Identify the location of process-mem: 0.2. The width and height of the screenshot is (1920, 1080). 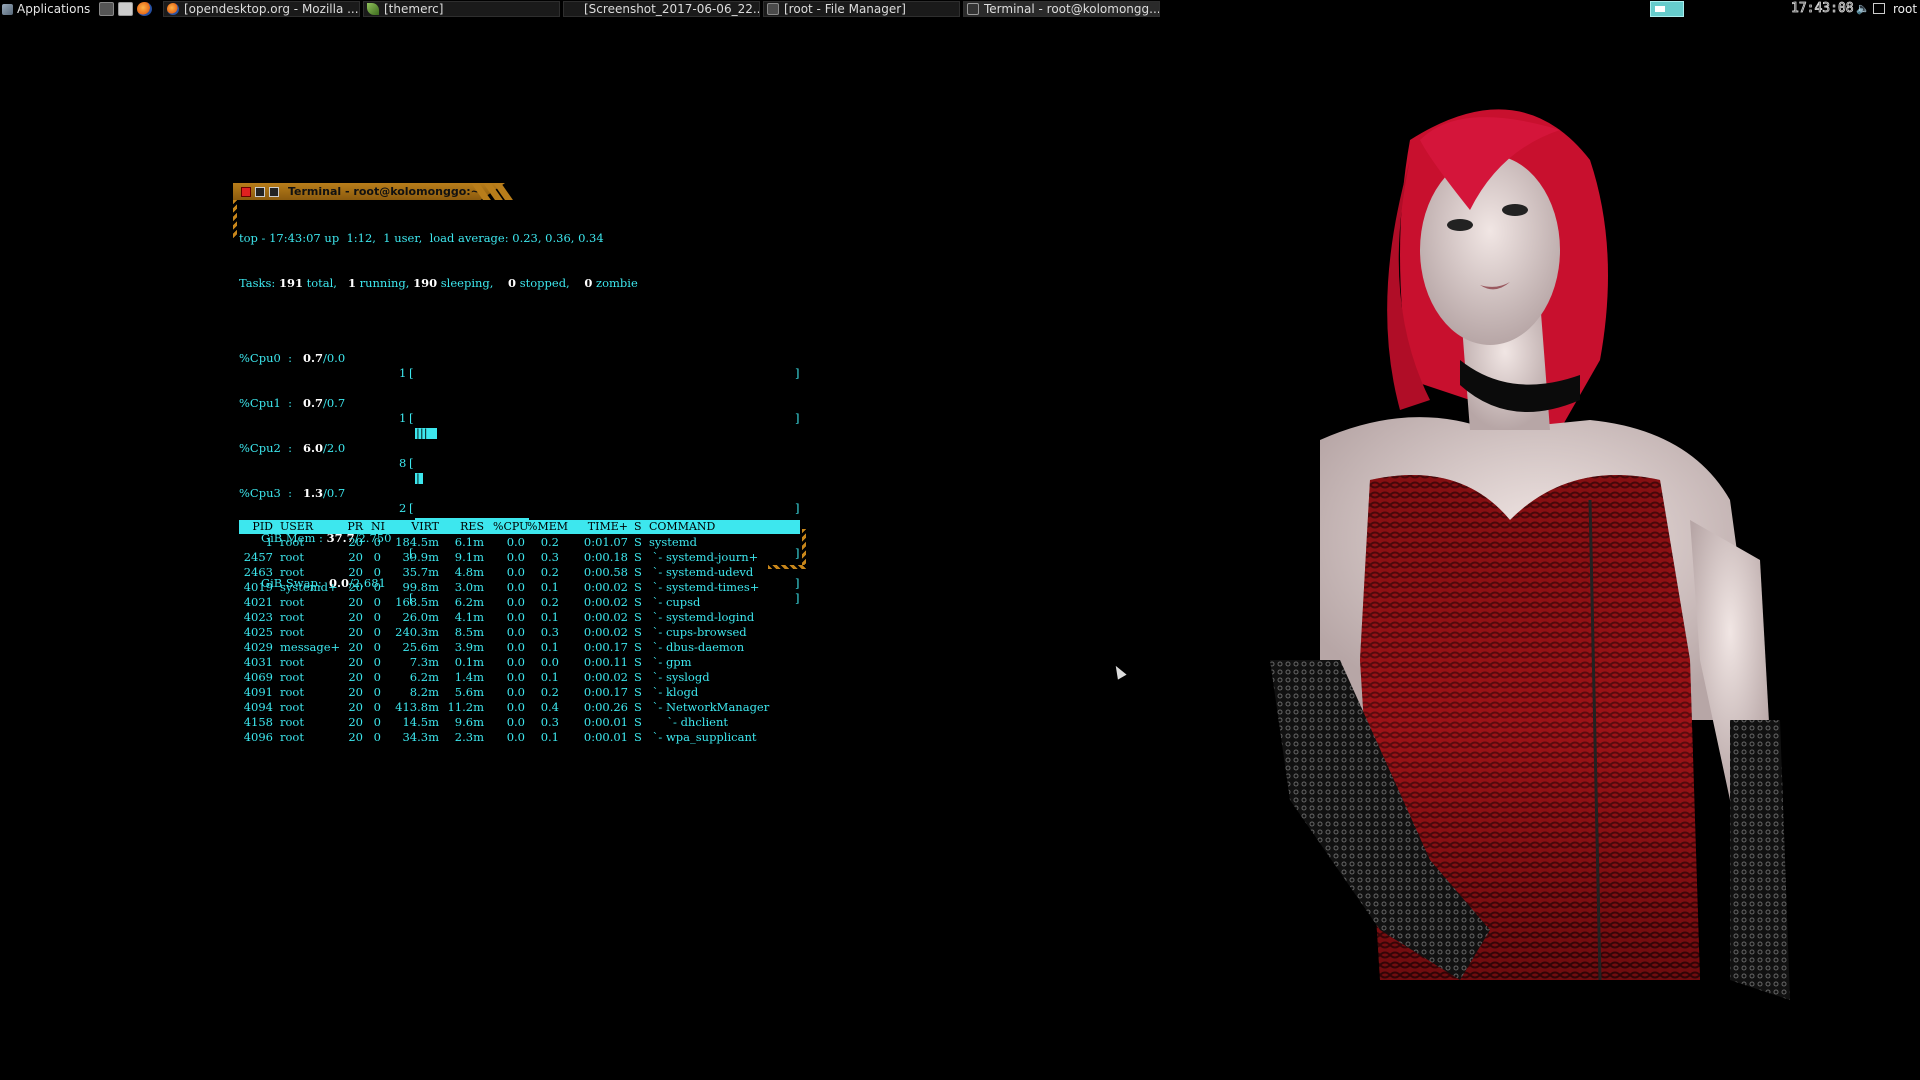
(549, 692).